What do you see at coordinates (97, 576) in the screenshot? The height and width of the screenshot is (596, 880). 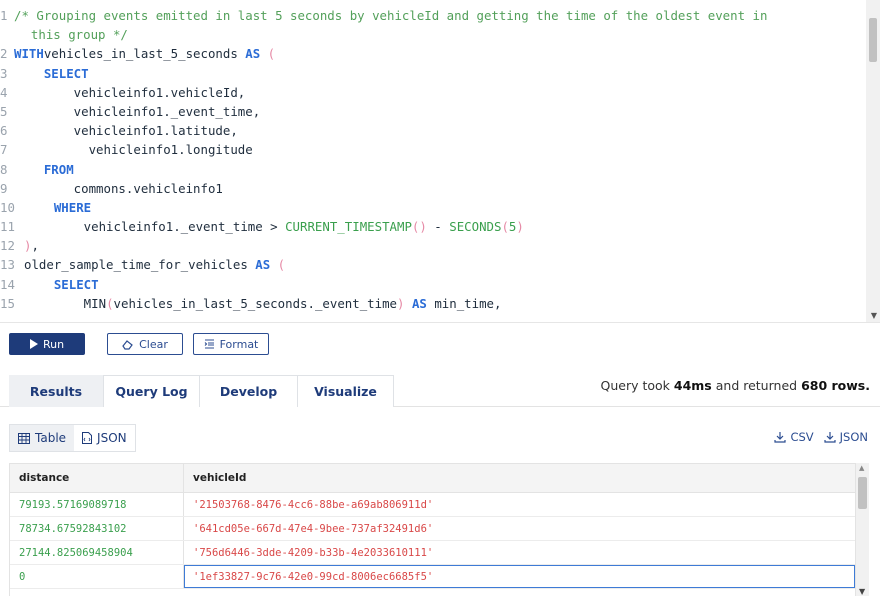 I see `distance-cell: 0` at bounding box center [97, 576].